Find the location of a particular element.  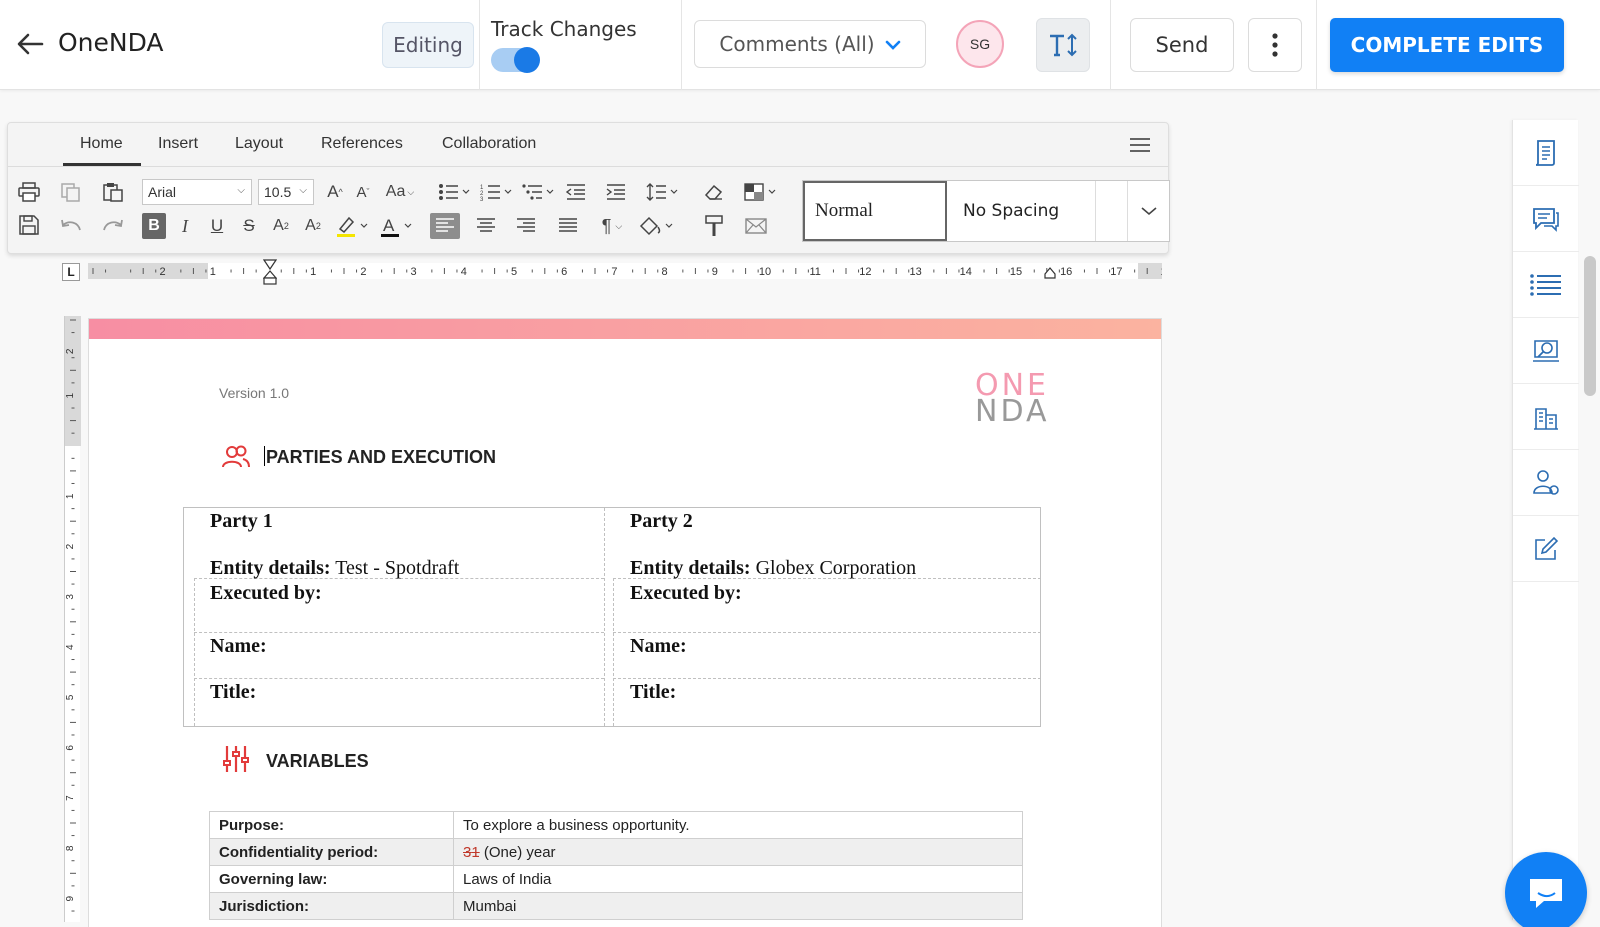

party1-executed-by: Executed by: is located at coordinates (266, 593).